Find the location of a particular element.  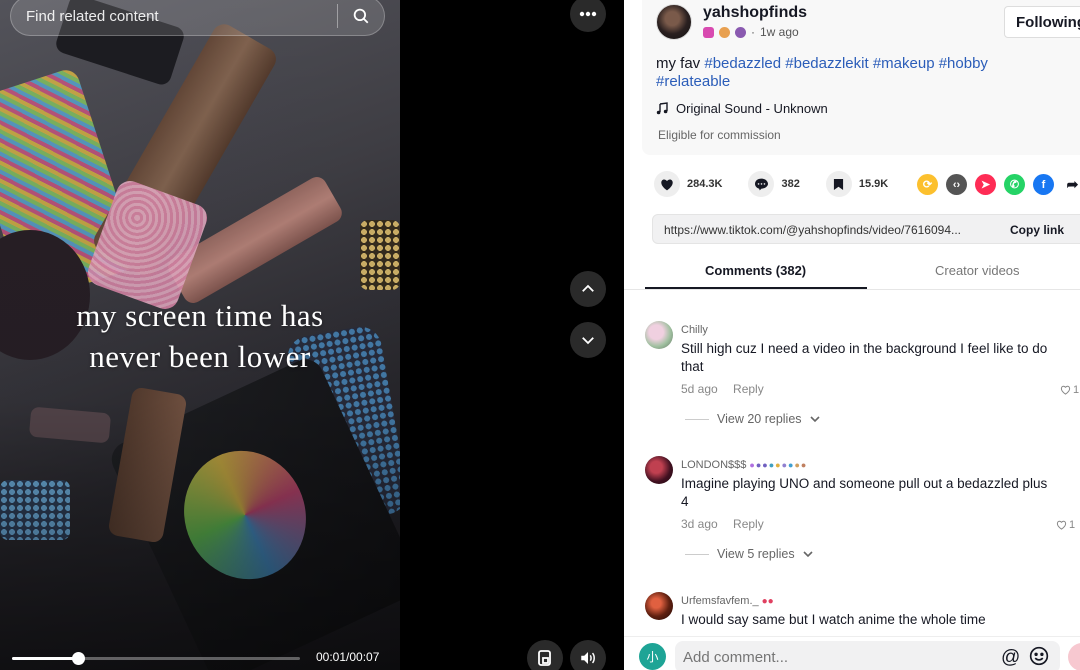

following-button: Following is located at coordinates (1042, 22).